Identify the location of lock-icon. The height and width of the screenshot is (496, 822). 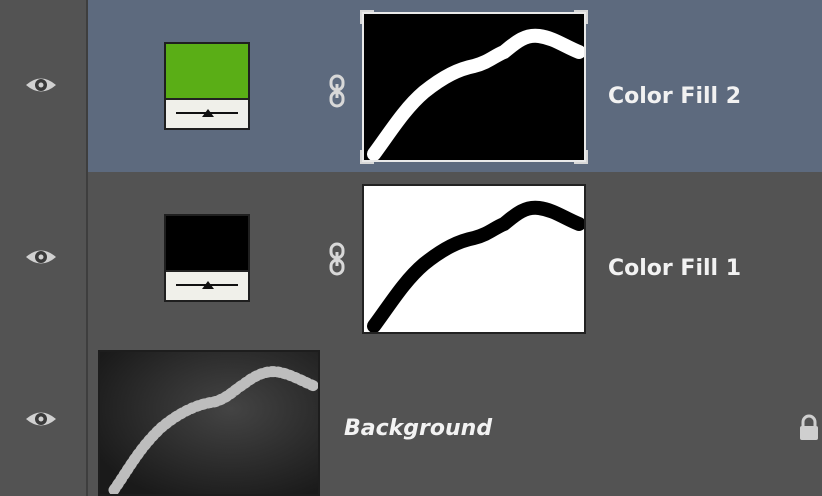
(809, 428).